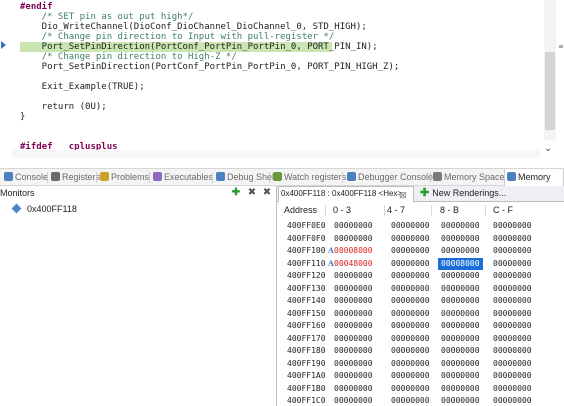 This screenshot has height=406, width=564. Describe the element at coordinates (47, 177) in the screenshot. I see `tab-separator` at that location.